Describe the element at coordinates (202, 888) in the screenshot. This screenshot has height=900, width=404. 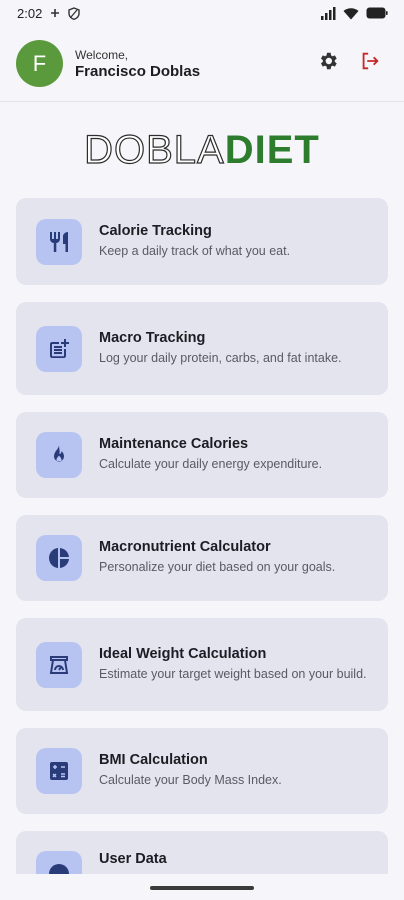
I see `home-indicator` at that location.